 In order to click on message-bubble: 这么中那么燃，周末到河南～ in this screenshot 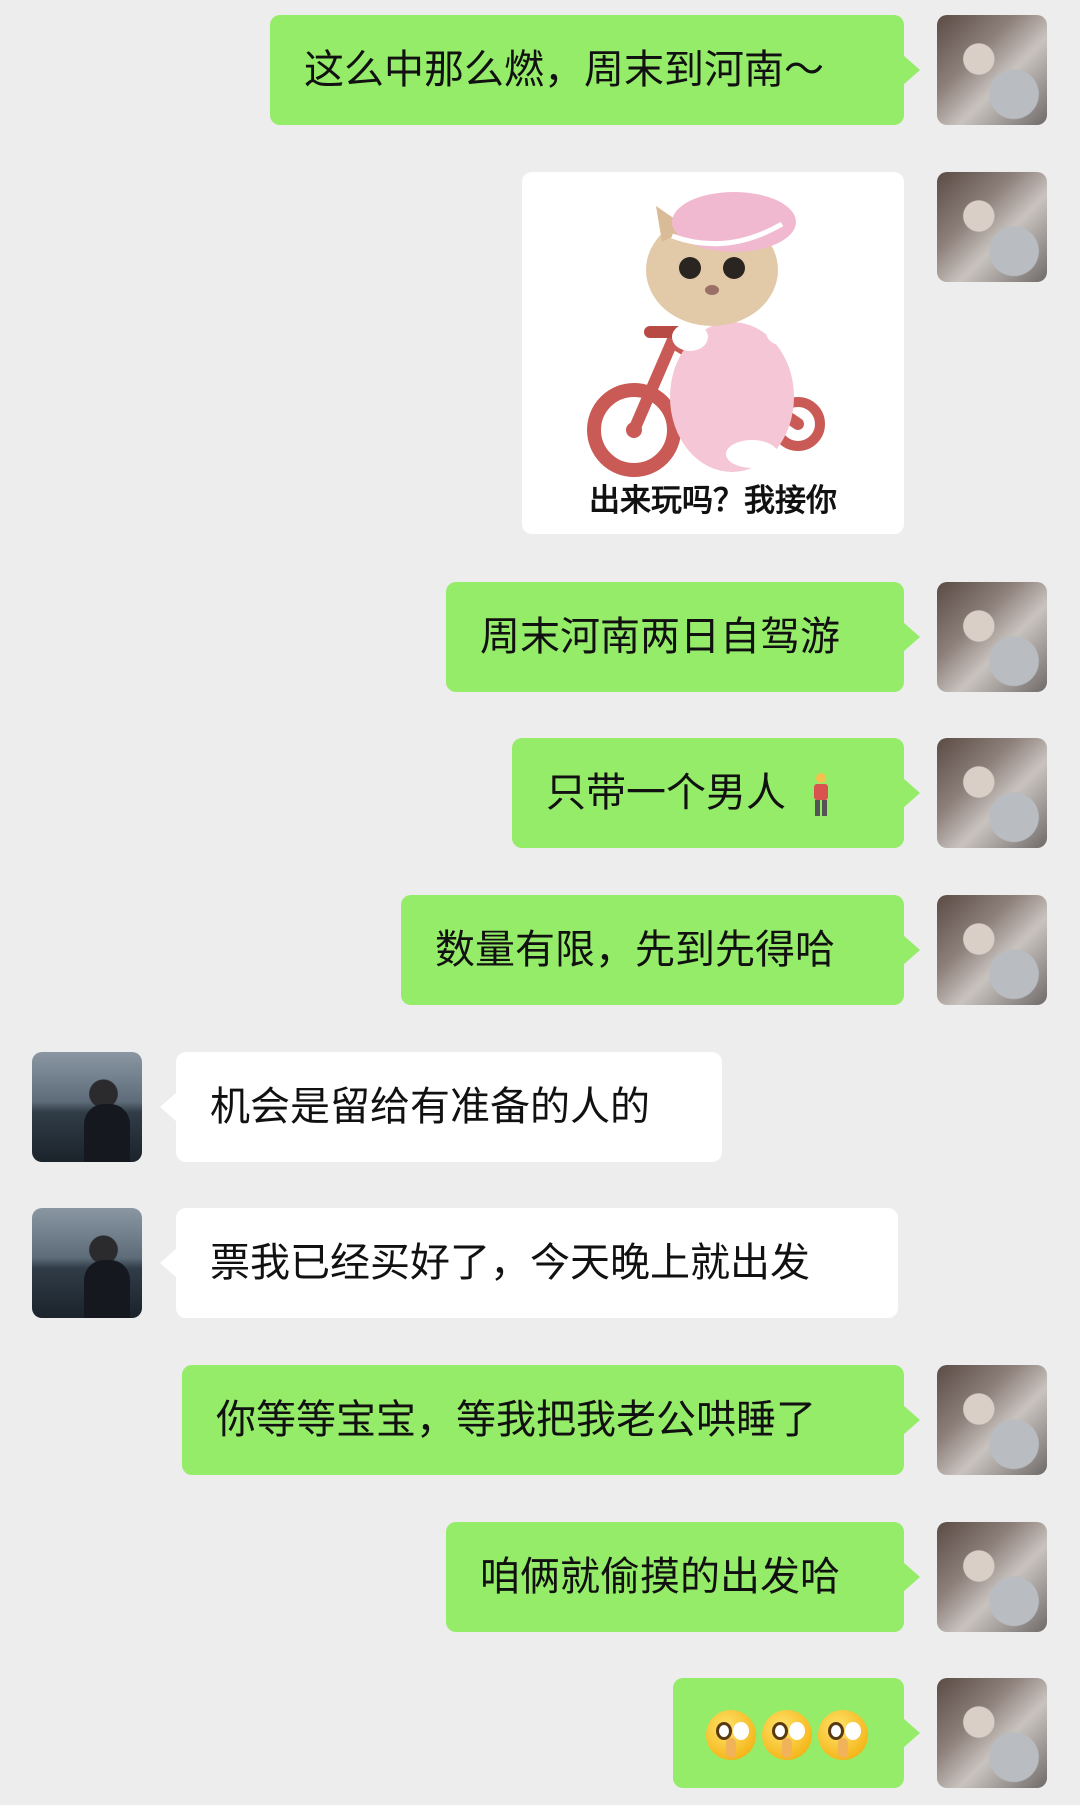, I will do `click(595, 70)`.